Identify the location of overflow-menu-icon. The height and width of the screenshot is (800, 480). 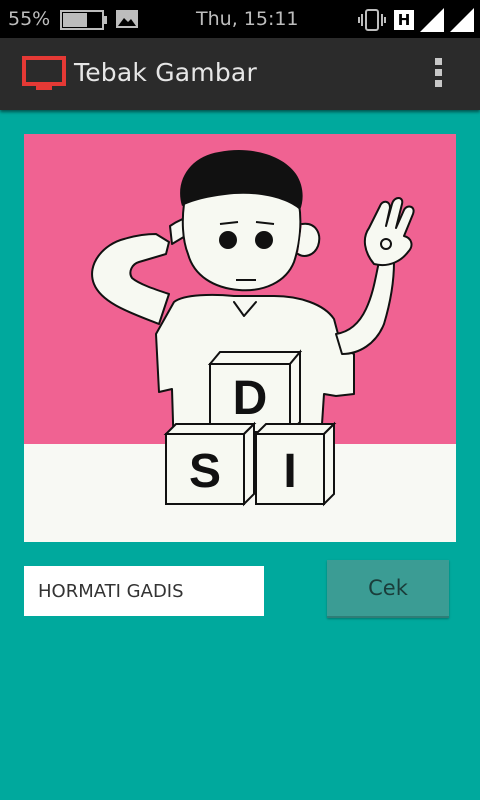
(438, 74).